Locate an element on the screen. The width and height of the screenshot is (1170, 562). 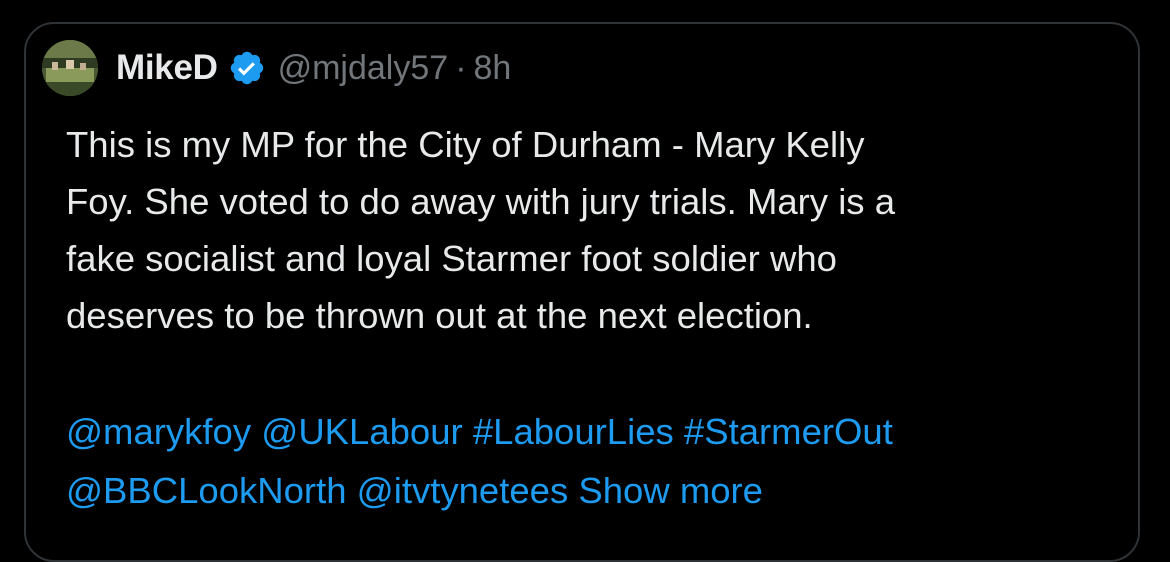
mention-bbclooknorth: @BBCLookNorth is located at coordinates (206, 490).